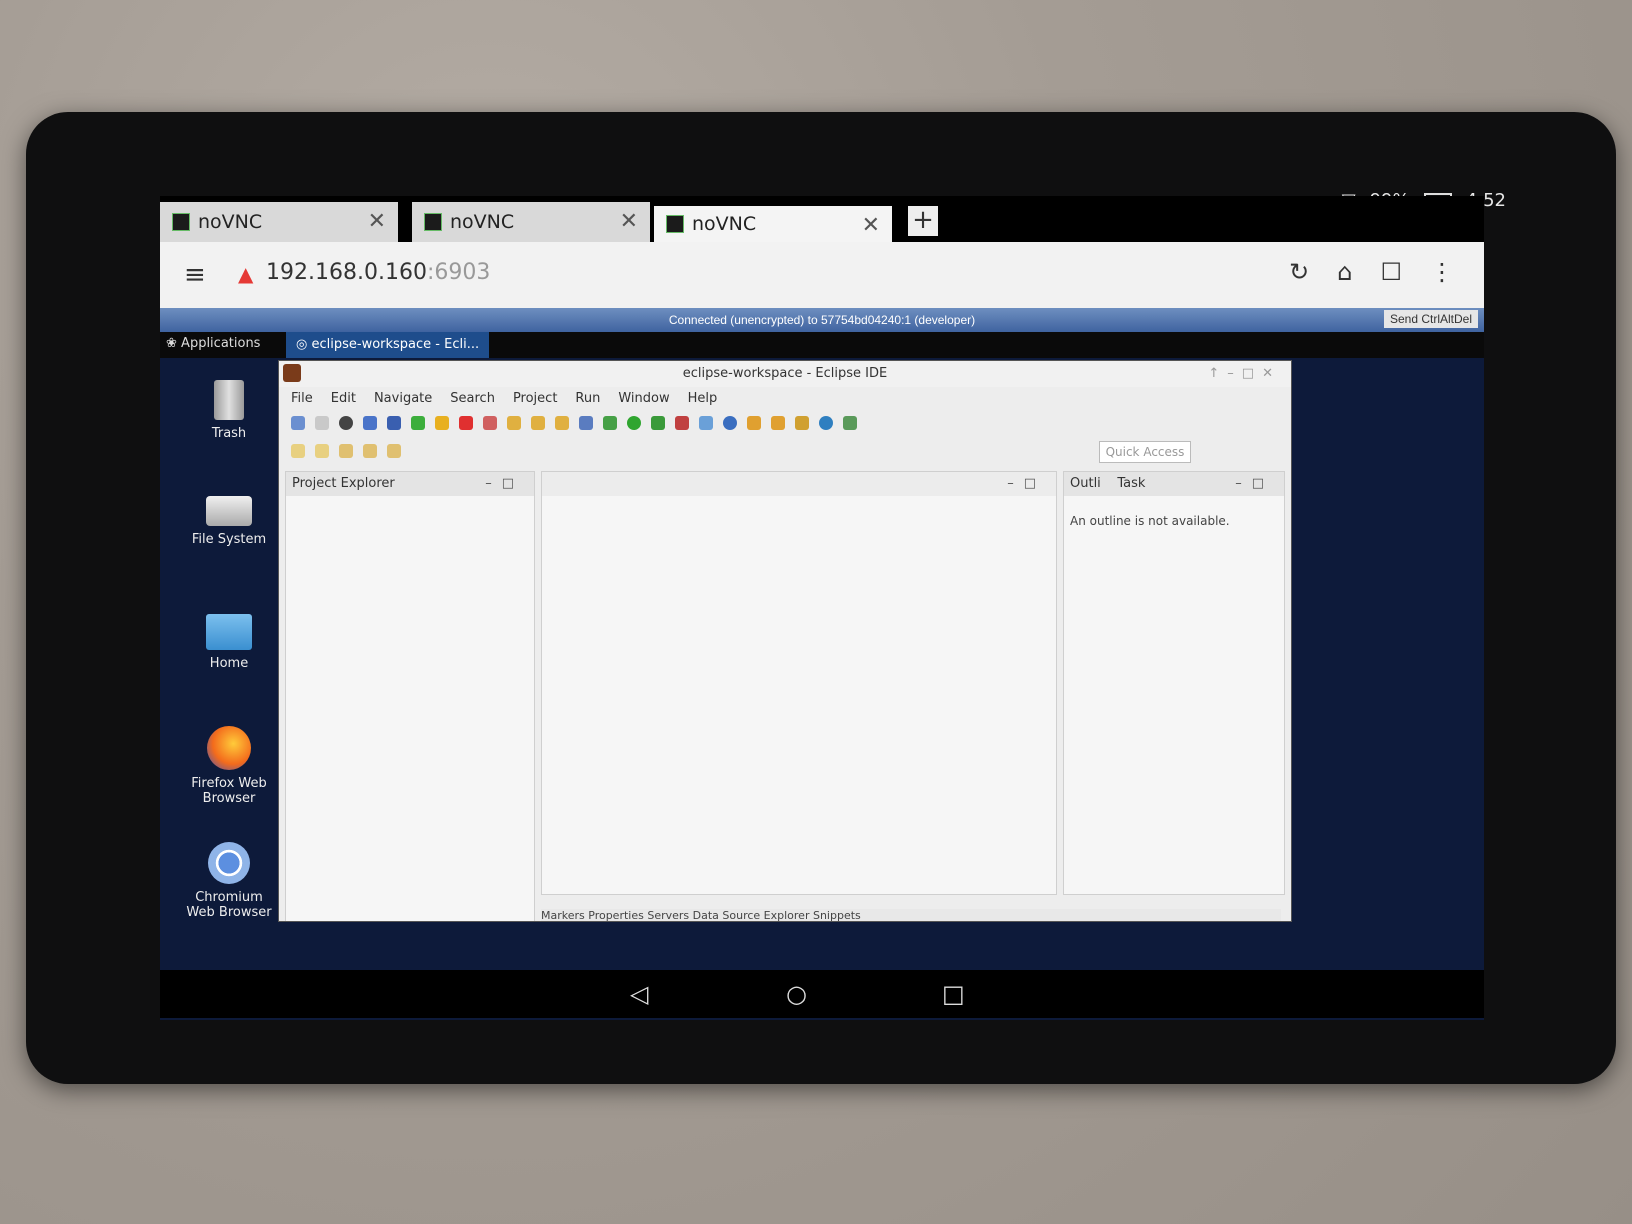 Image resolution: width=1632 pixels, height=1224 pixels. I want to click on minimize-icon: –, so click(1234, 373).